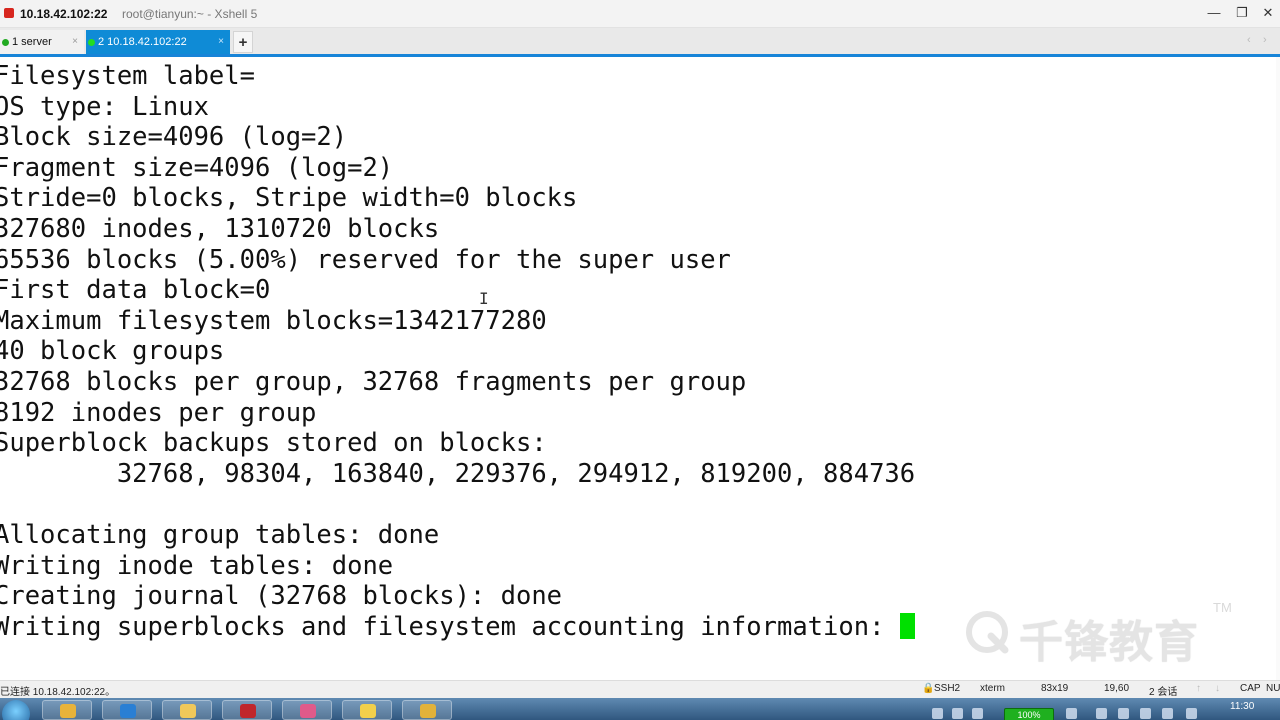 This screenshot has width=1280, height=720. Describe the element at coordinates (197, 565) in the screenshot. I see `terminal-line: Writing inode tables: done` at that location.